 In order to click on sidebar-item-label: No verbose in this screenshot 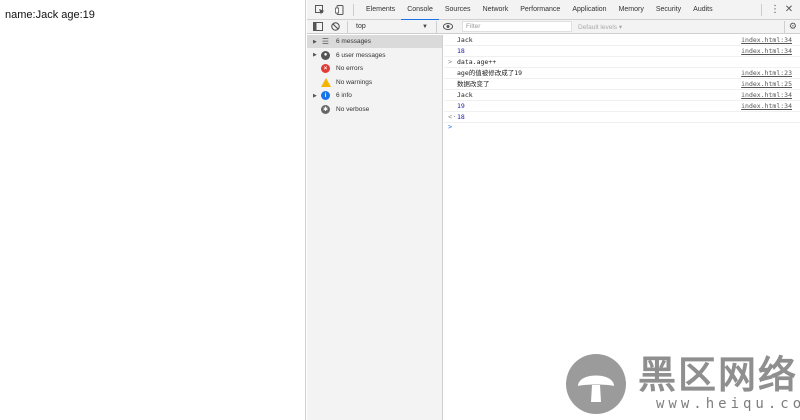, I will do `click(353, 109)`.